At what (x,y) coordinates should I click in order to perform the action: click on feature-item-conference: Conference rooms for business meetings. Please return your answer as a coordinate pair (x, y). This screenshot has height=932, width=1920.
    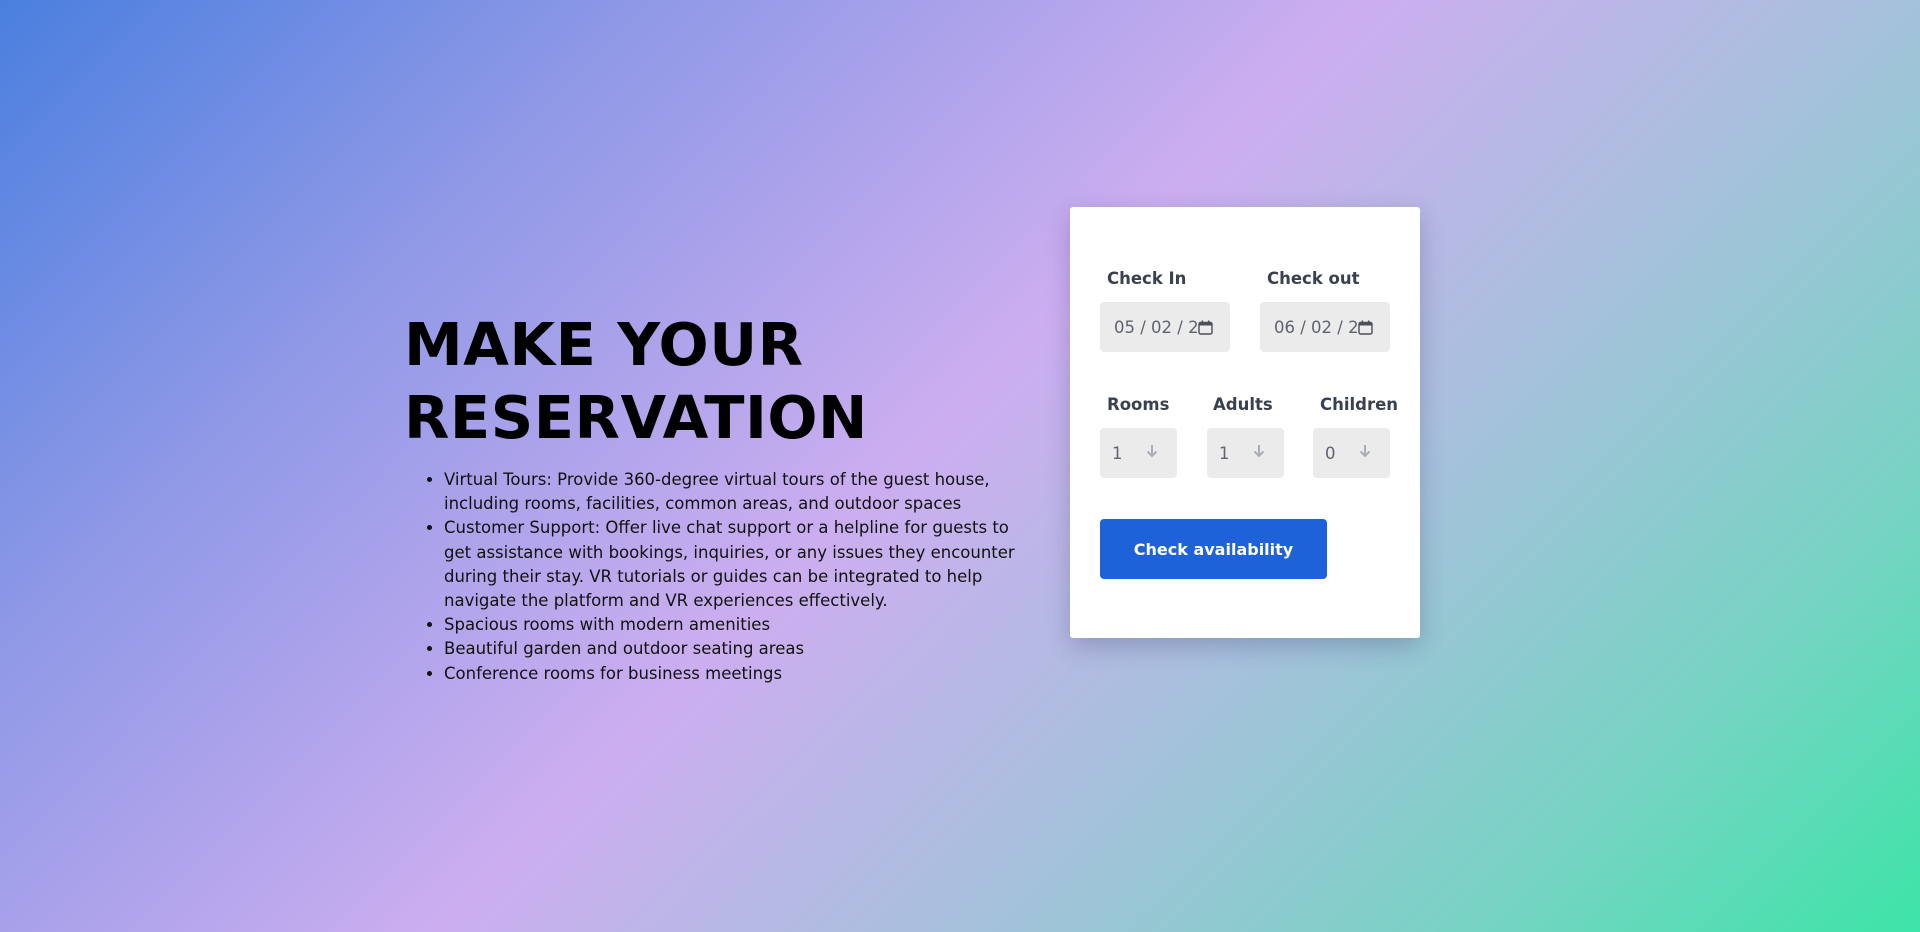
    Looking at the image, I should click on (739, 674).